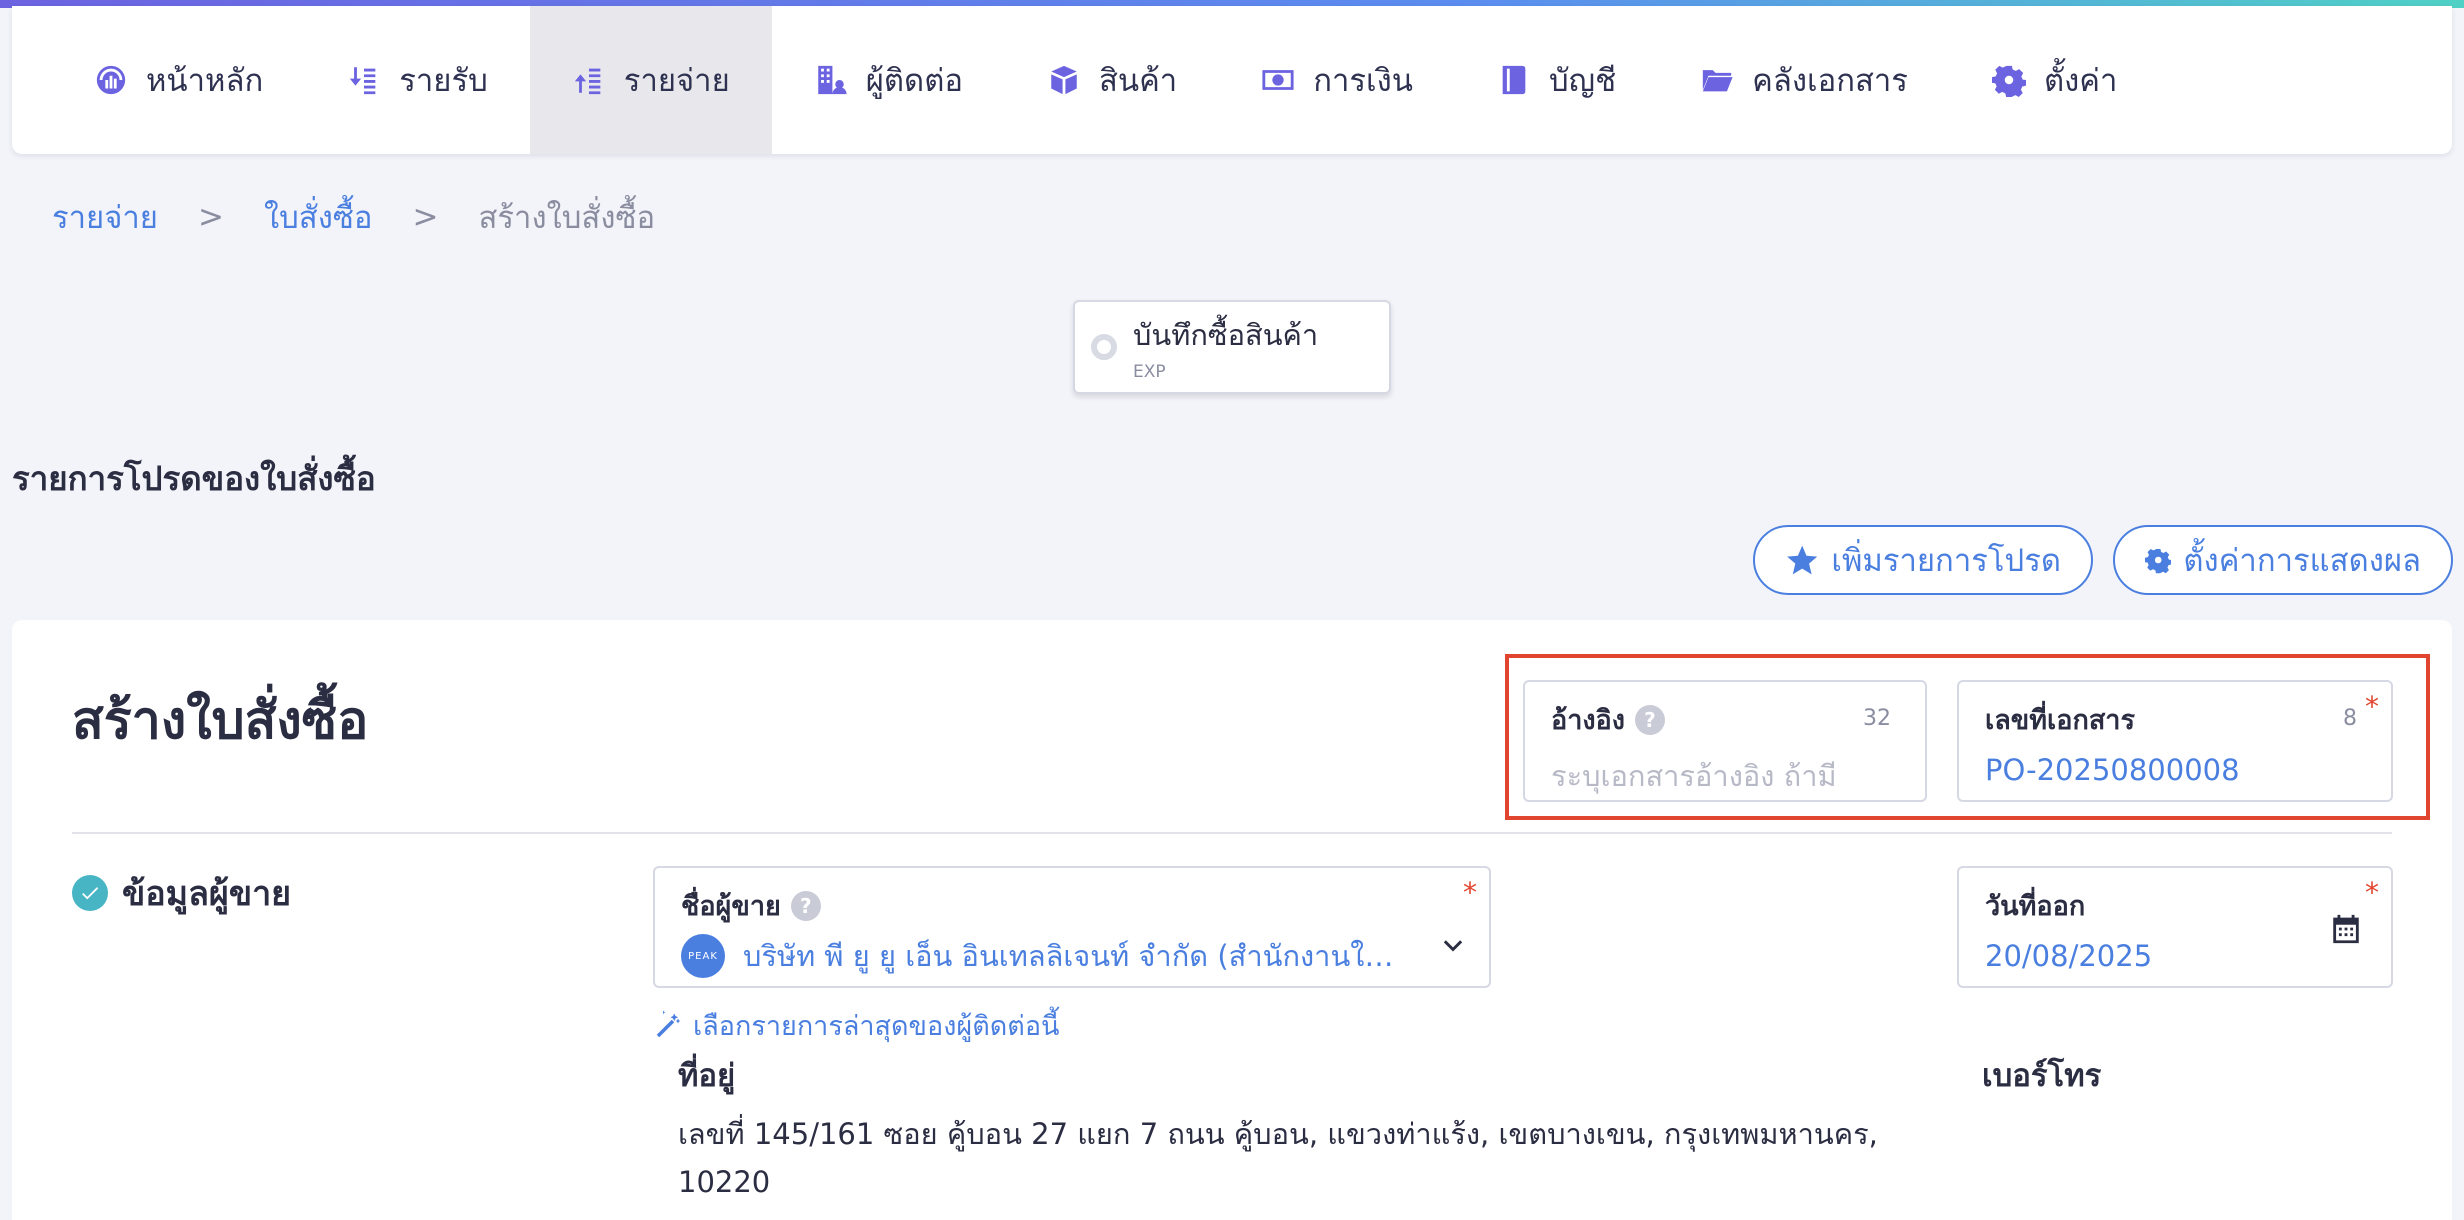  I want to click on document-number-field: เลขที่เอกสาร 8 * PO-20250800008, so click(2175, 741).